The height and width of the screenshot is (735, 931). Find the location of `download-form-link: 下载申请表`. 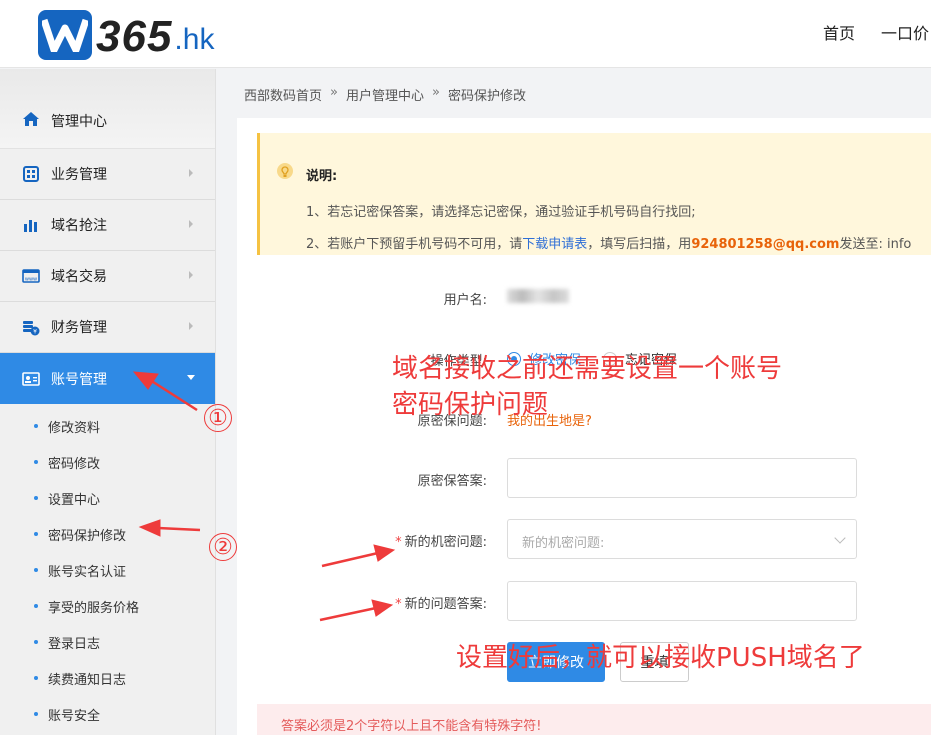

download-form-link: 下载申请表 is located at coordinates (554, 244).